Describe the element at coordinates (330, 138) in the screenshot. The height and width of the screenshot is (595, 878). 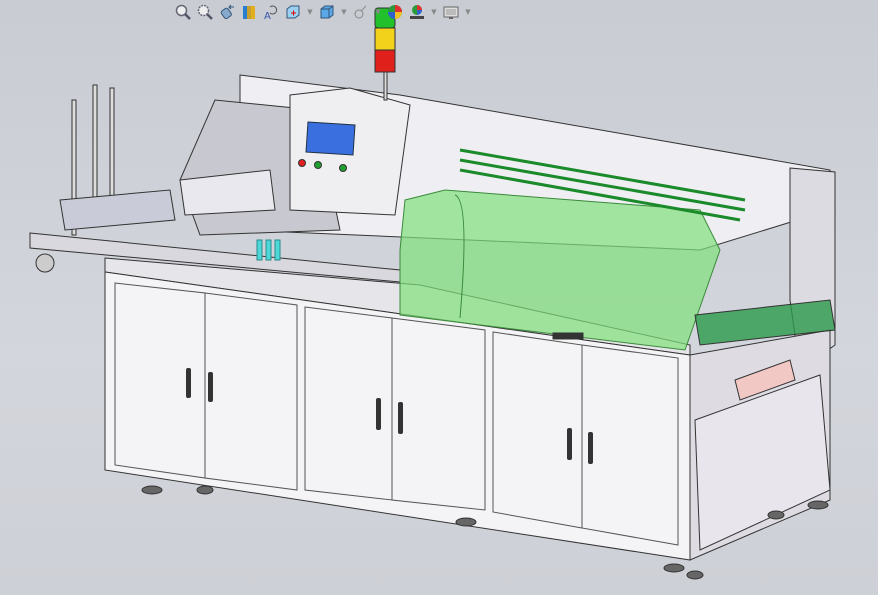
I see `touch-screen` at that location.